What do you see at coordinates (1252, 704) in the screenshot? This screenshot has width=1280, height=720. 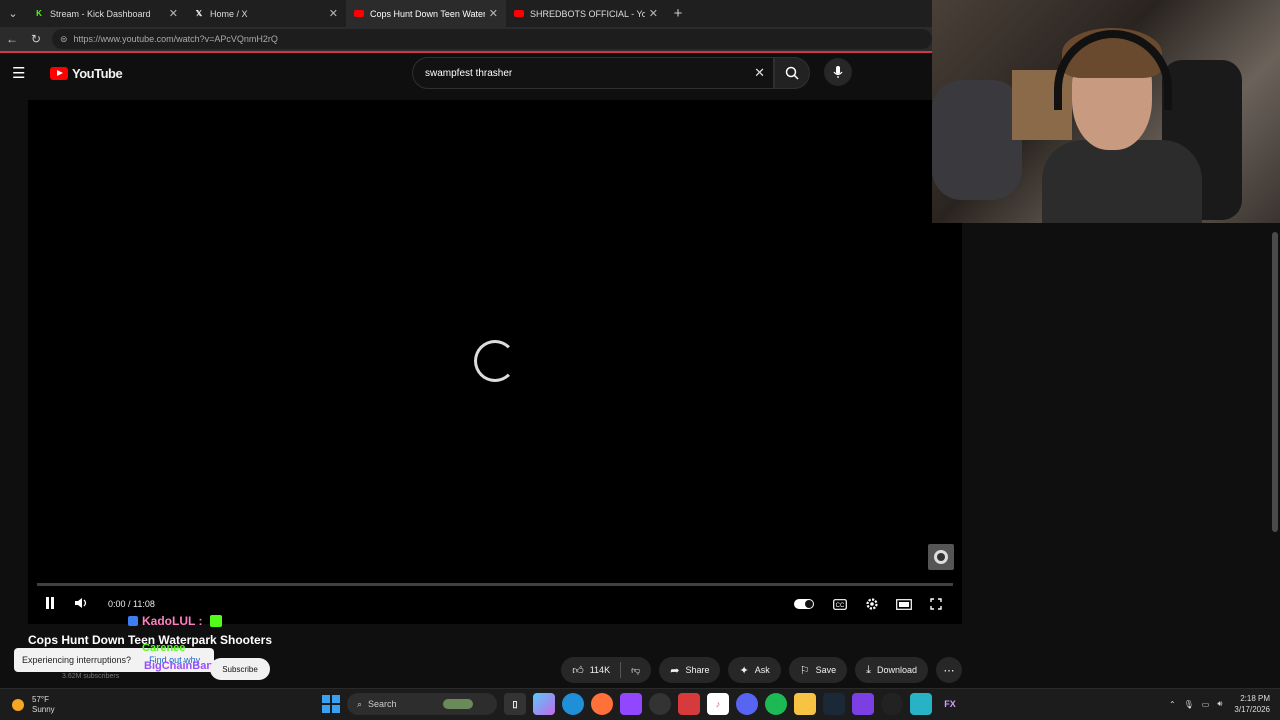 I see `system-clock: 2:18 PM 3/17/2026` at bounding box center [1252, 704].